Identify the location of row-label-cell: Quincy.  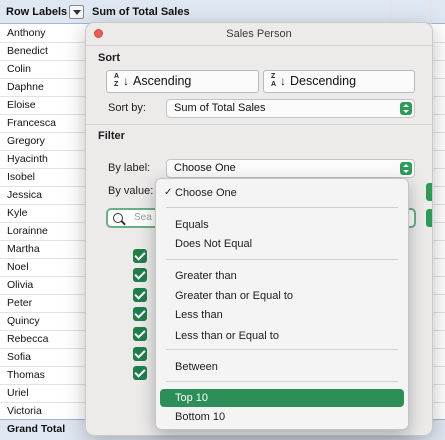
(43, 321).